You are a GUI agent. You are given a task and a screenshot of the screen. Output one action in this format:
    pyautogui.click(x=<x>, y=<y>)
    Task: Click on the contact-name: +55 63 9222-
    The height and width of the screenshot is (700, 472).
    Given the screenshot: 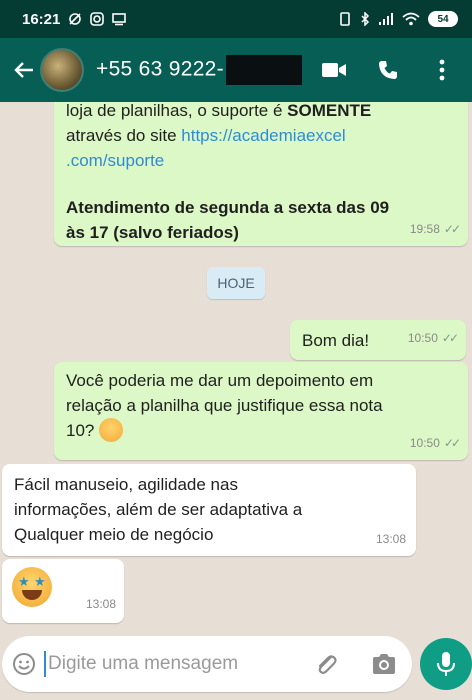 What is the action you would take?
    pyautogui.click(x=199, y=70)
    